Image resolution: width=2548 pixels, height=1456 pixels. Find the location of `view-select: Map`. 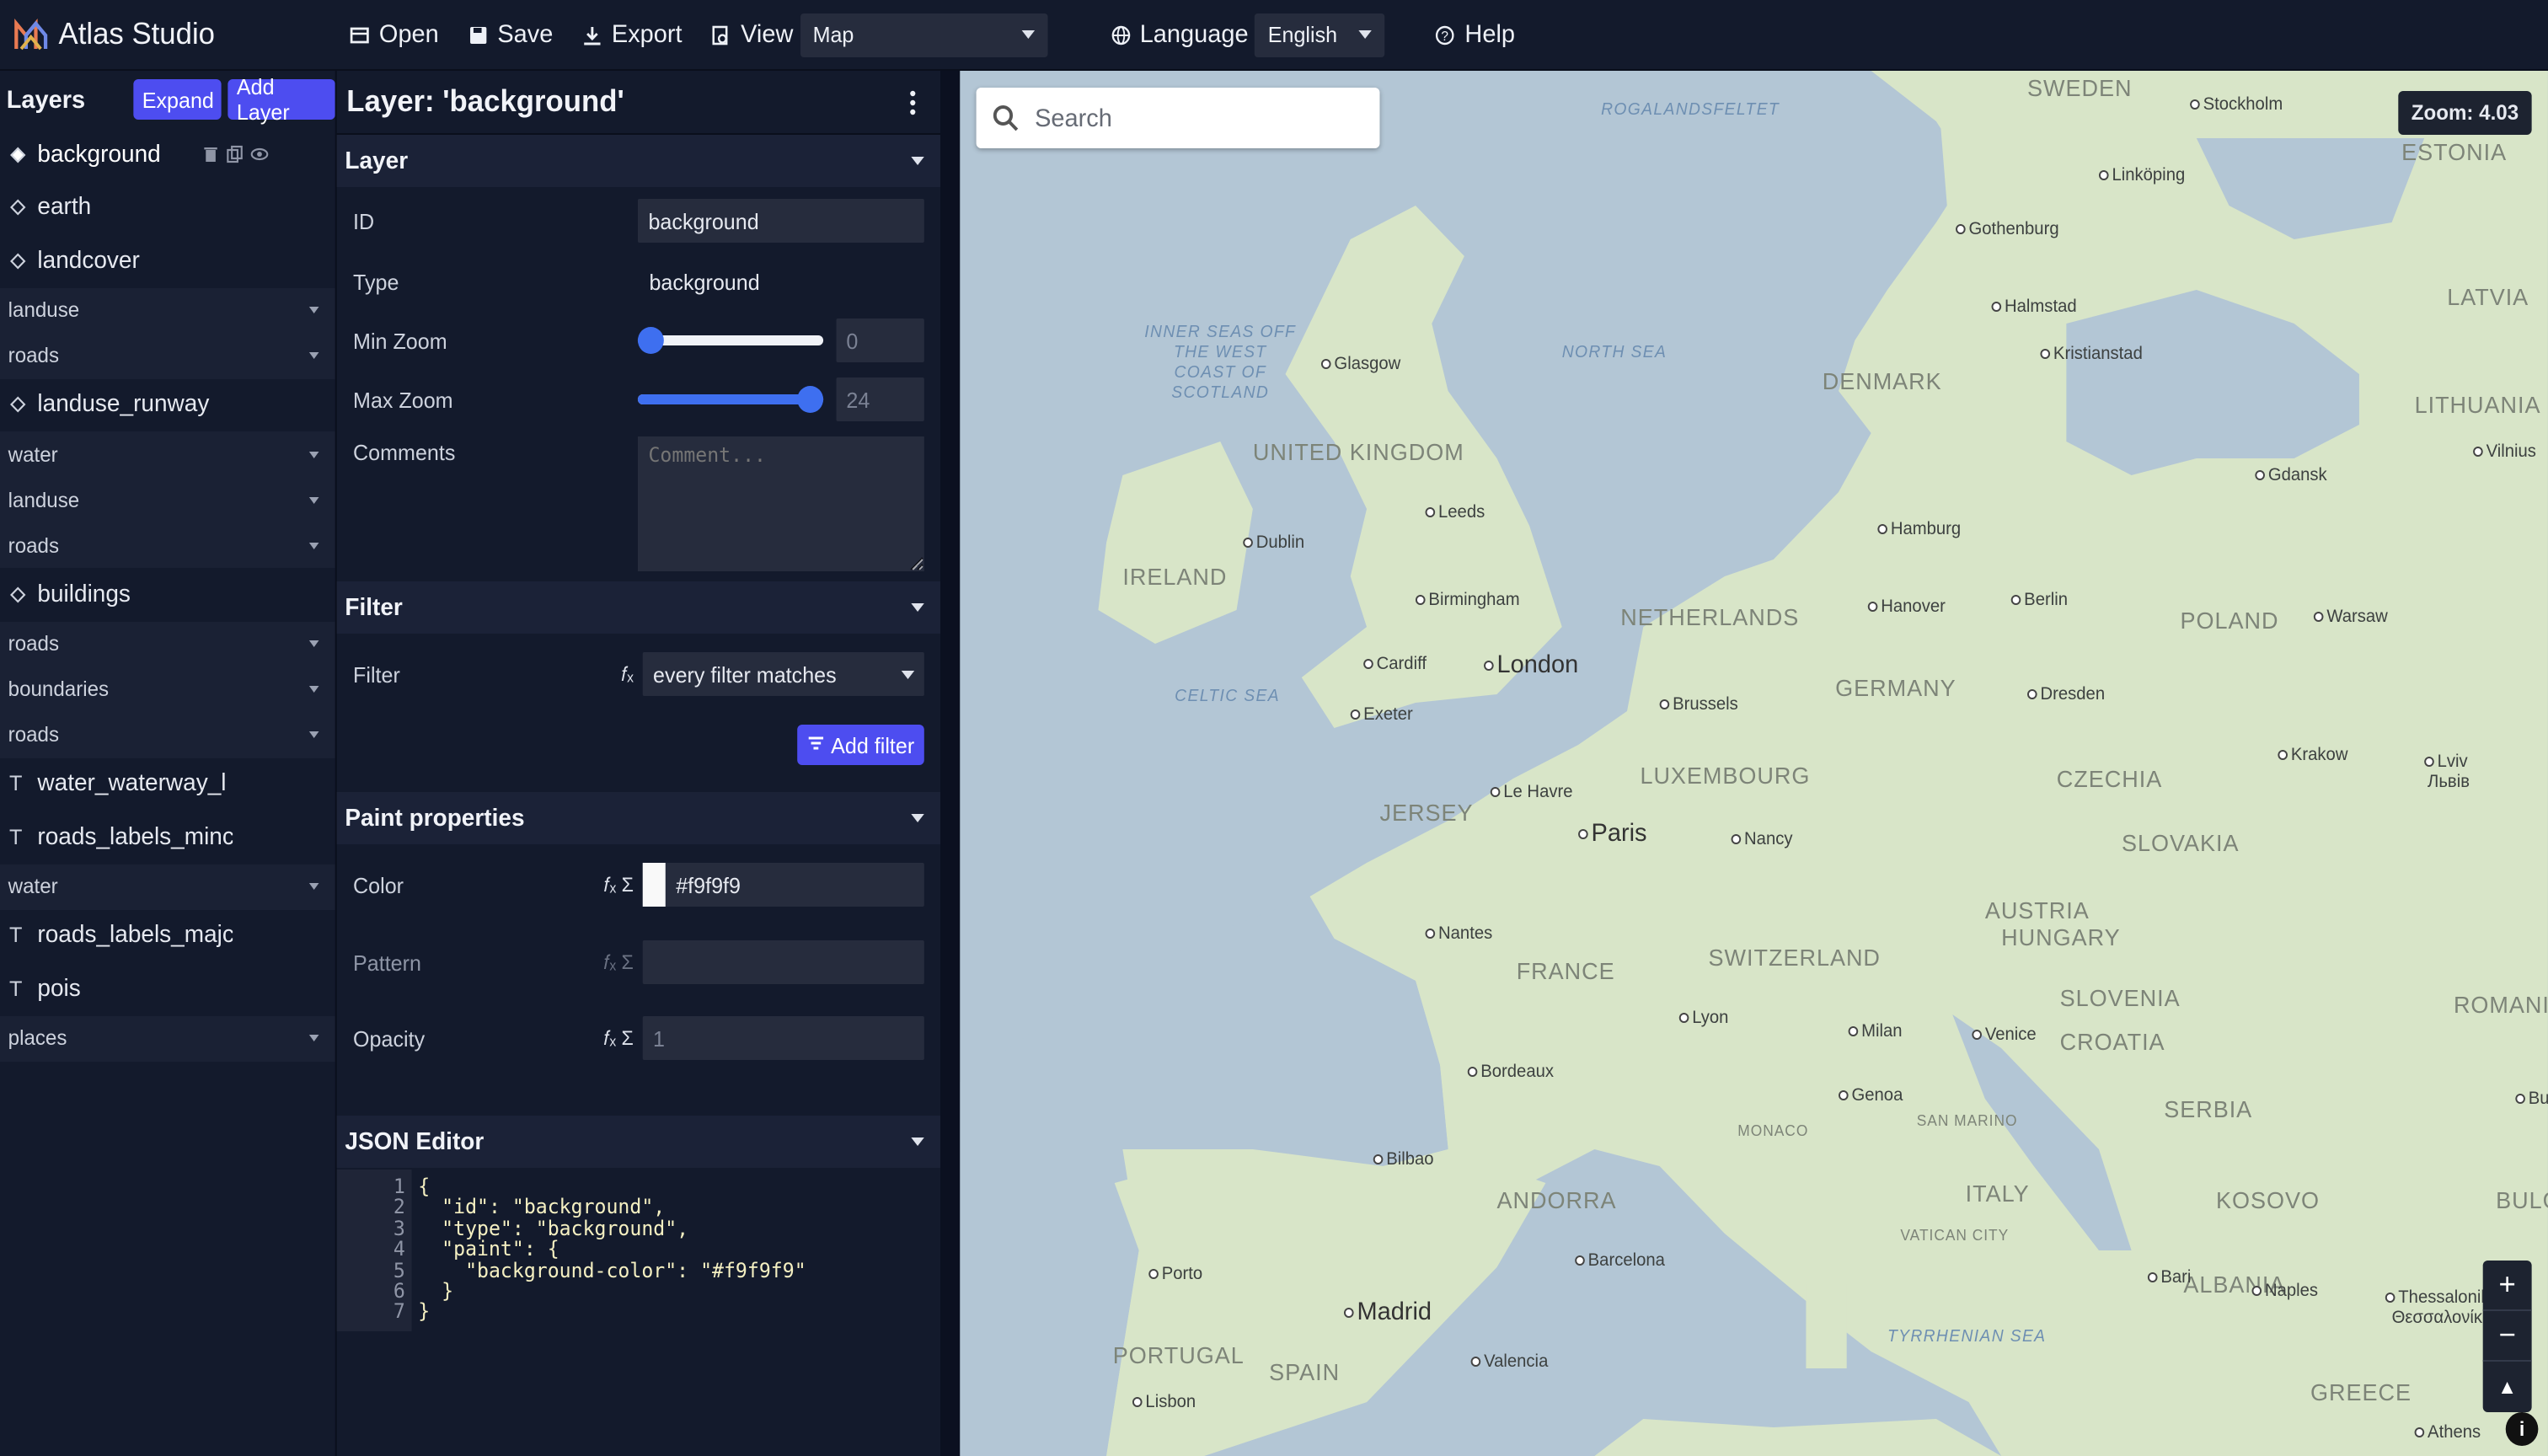

view-select: Map is located at coordinates (923, 34).